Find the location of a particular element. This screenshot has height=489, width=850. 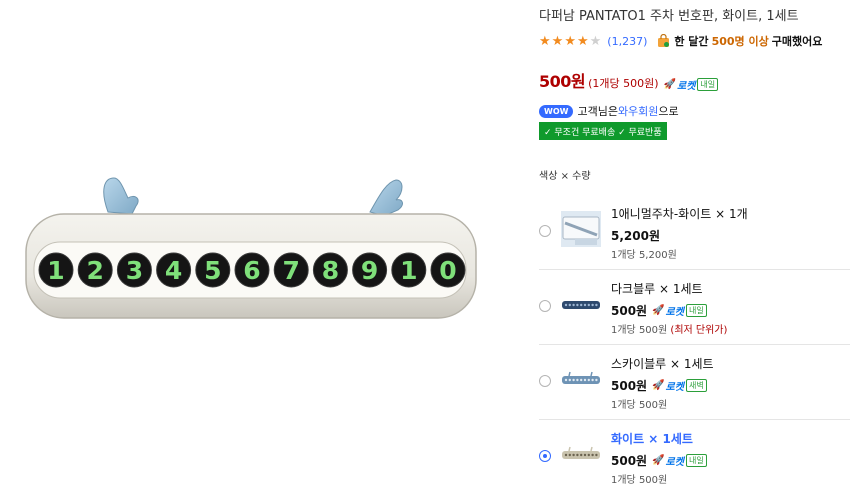

free-shipping-banner: ✓ 무조건 무료배송 ✓ 무료반품 is located at coordinates (603, 131).